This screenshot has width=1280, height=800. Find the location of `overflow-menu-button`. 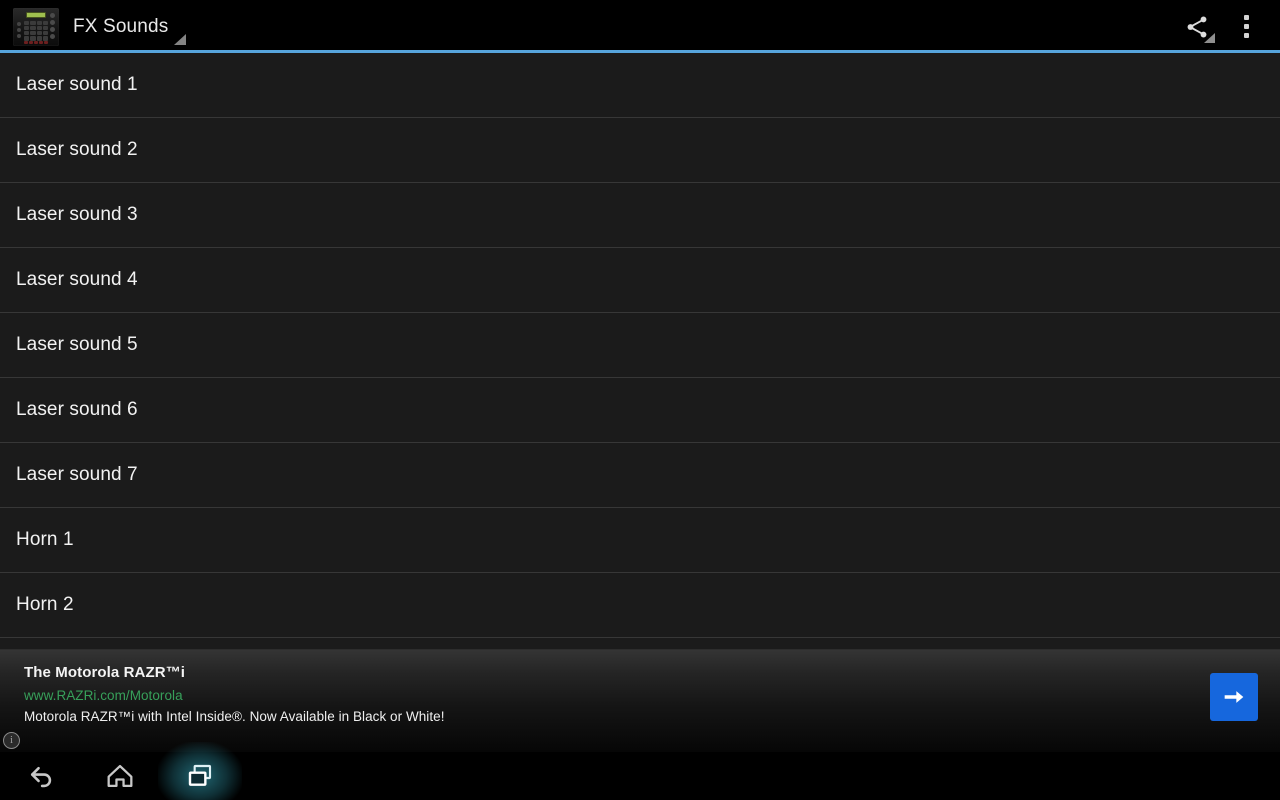

overflow-menu-button is located at coordinates (1246, 26).